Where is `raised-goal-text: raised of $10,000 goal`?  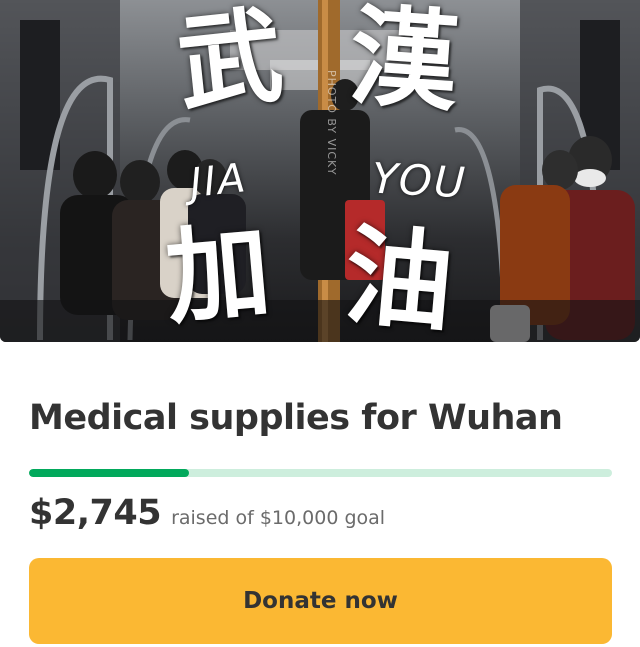 raised-goal-text: raised of $10,000 goal is located at coordinates (278, 518).